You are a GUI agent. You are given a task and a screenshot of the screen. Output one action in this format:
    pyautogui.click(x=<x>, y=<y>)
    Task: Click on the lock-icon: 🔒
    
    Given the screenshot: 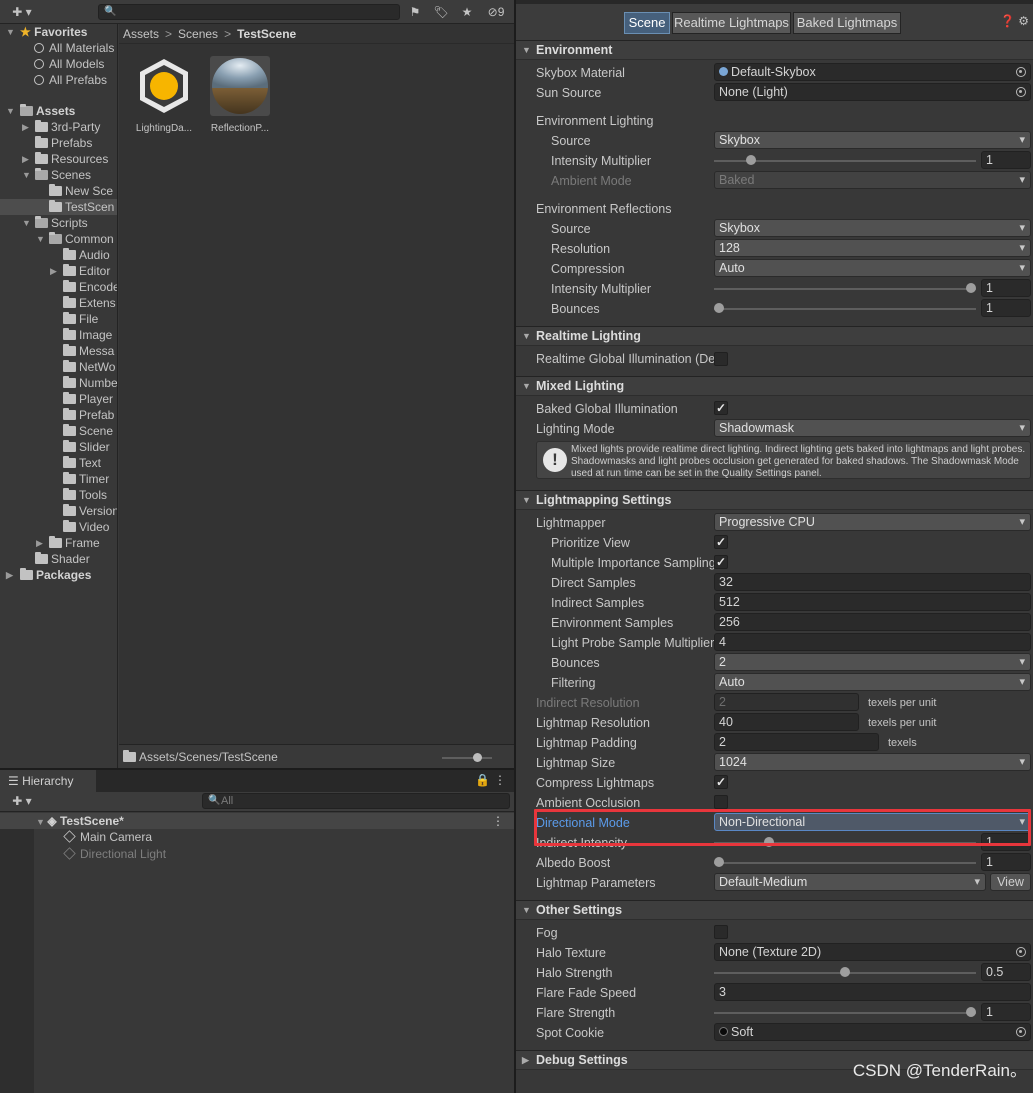 What is the action you would take?
    pyautogui.click(x=482, y=780)
    